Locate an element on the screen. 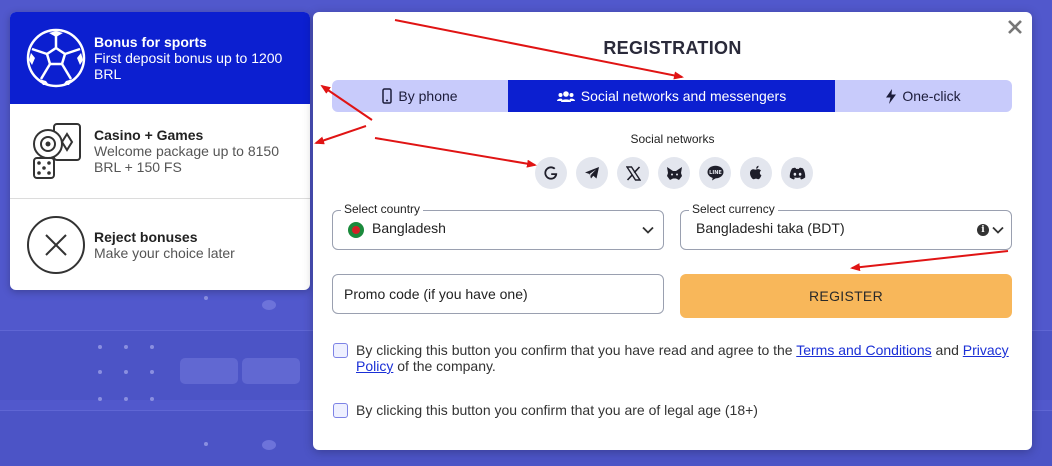 This screenshot has height=466, width=1052. social-telegram-button is located at coordinates (592, 173).